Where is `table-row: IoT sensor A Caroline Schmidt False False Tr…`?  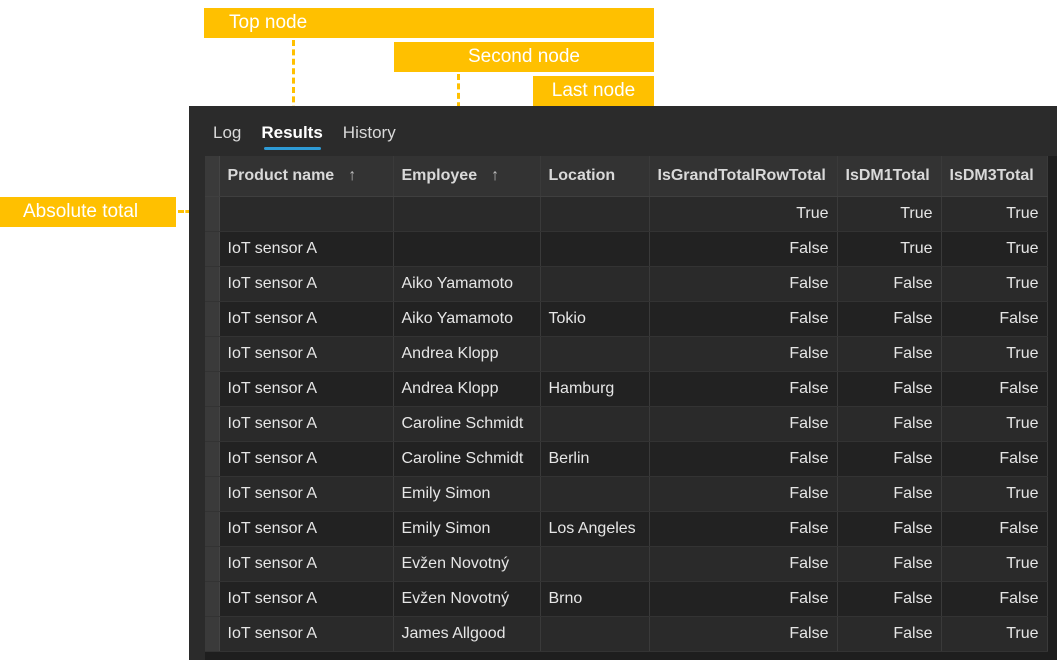 table-row: IoT sensor A Caroline Schmidt False False Tr… is located at coordinates (626, 424).